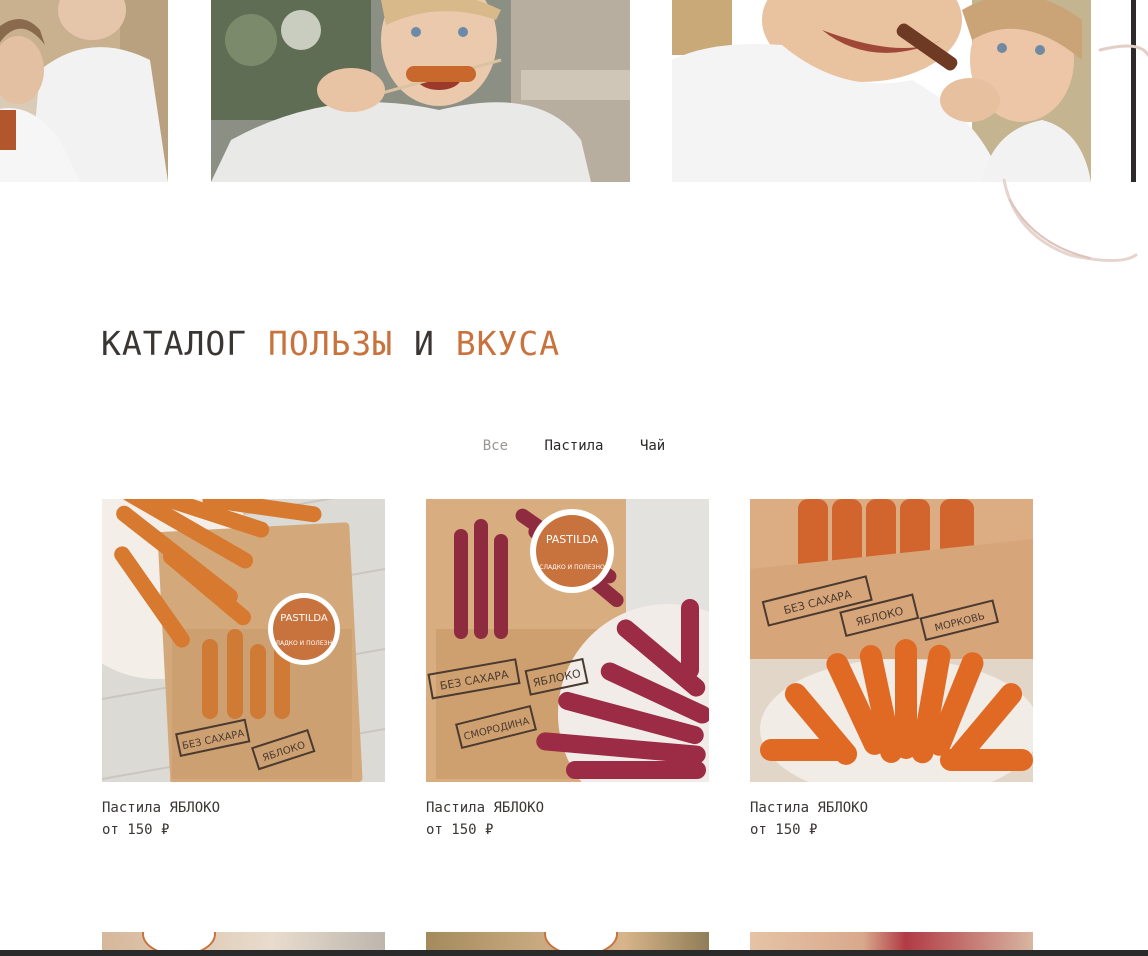 The height and width of the screenshot is (956, 1148). What do you see at coordinates (184, 343) in the screenshot?
I see `catalog-title-part1: КАТАЛОГ` at bounding box center [184, 343].